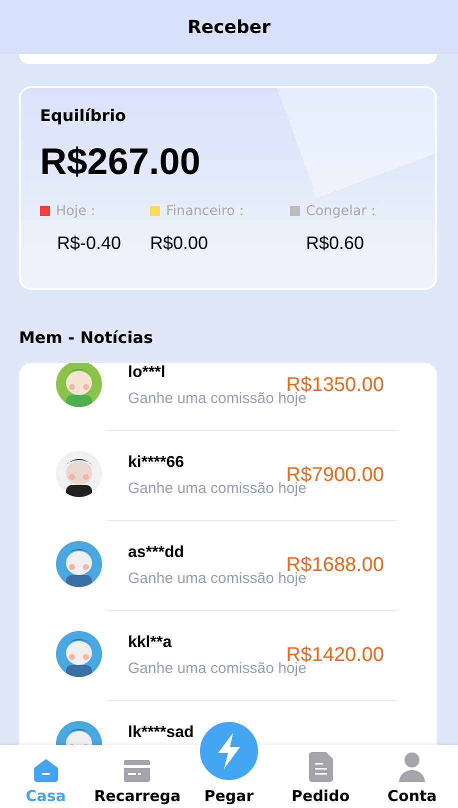 The image size is (458, 808). I want to click on card-icon, so click(137, 771).